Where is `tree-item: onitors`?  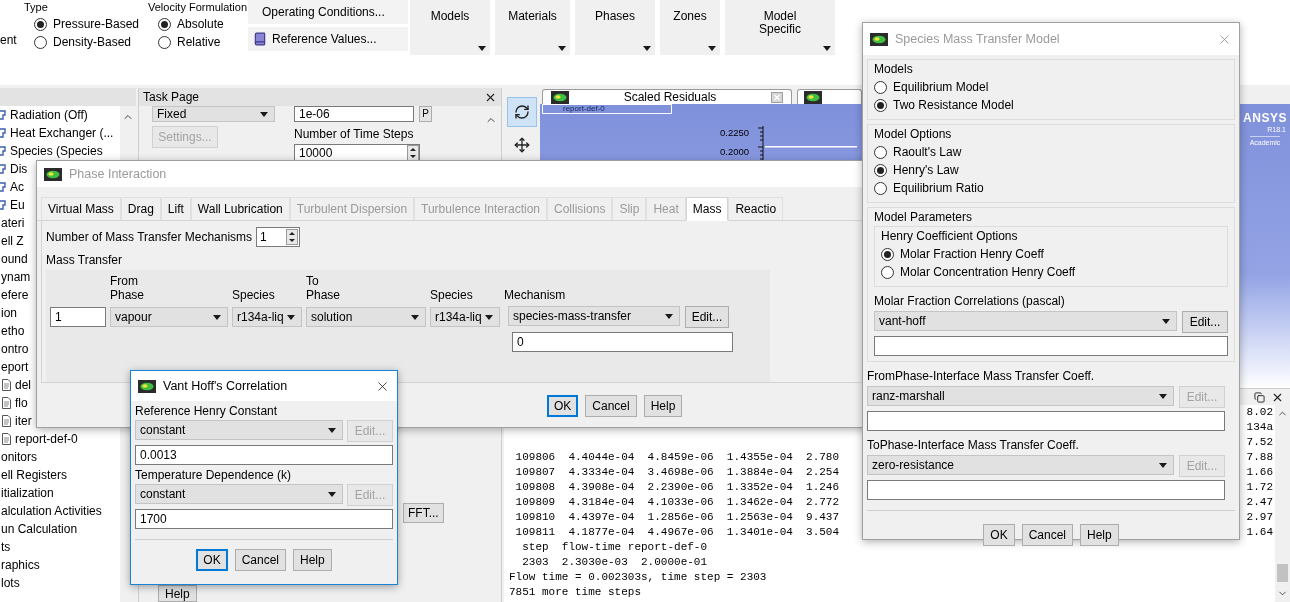 tree-item: onitors is located at coordinates (19, 457).